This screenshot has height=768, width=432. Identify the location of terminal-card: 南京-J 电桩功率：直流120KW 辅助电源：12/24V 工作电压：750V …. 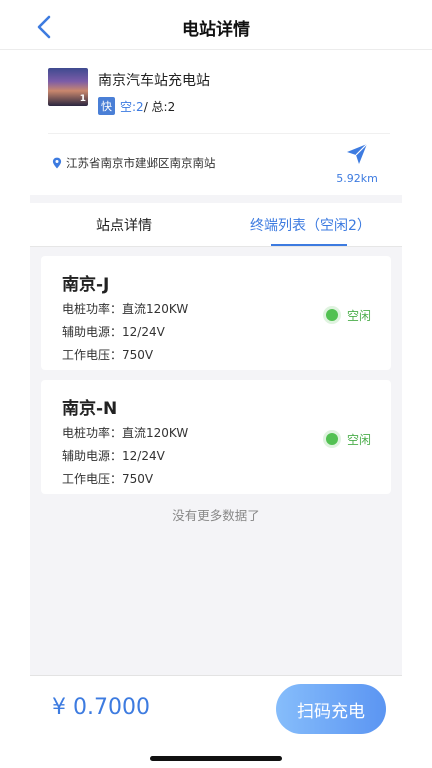
(216, 313).